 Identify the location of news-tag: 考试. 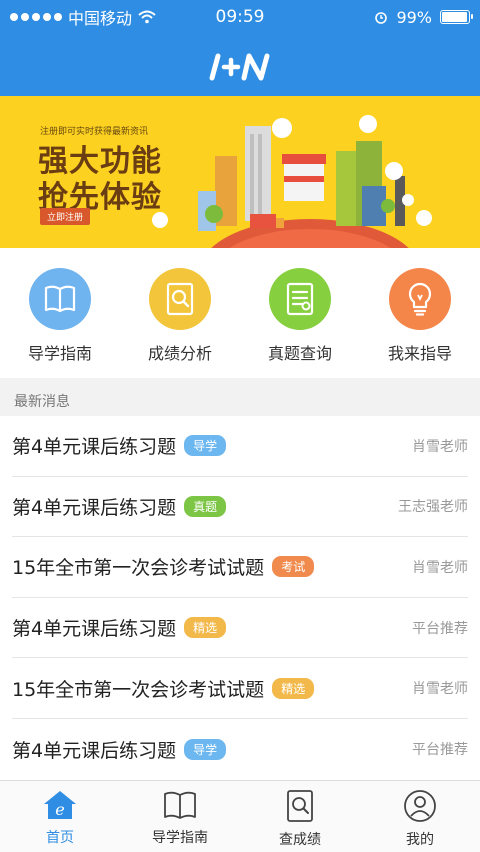
(293, 567).